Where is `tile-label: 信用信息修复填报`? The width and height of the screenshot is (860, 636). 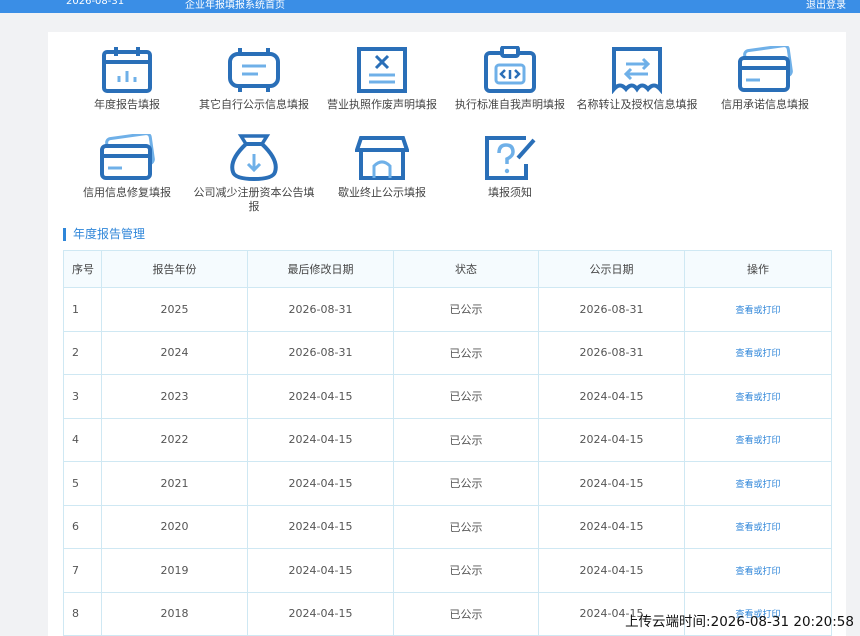
tile-label: 信用信息修复填报 is located at coordinates (127, 192).